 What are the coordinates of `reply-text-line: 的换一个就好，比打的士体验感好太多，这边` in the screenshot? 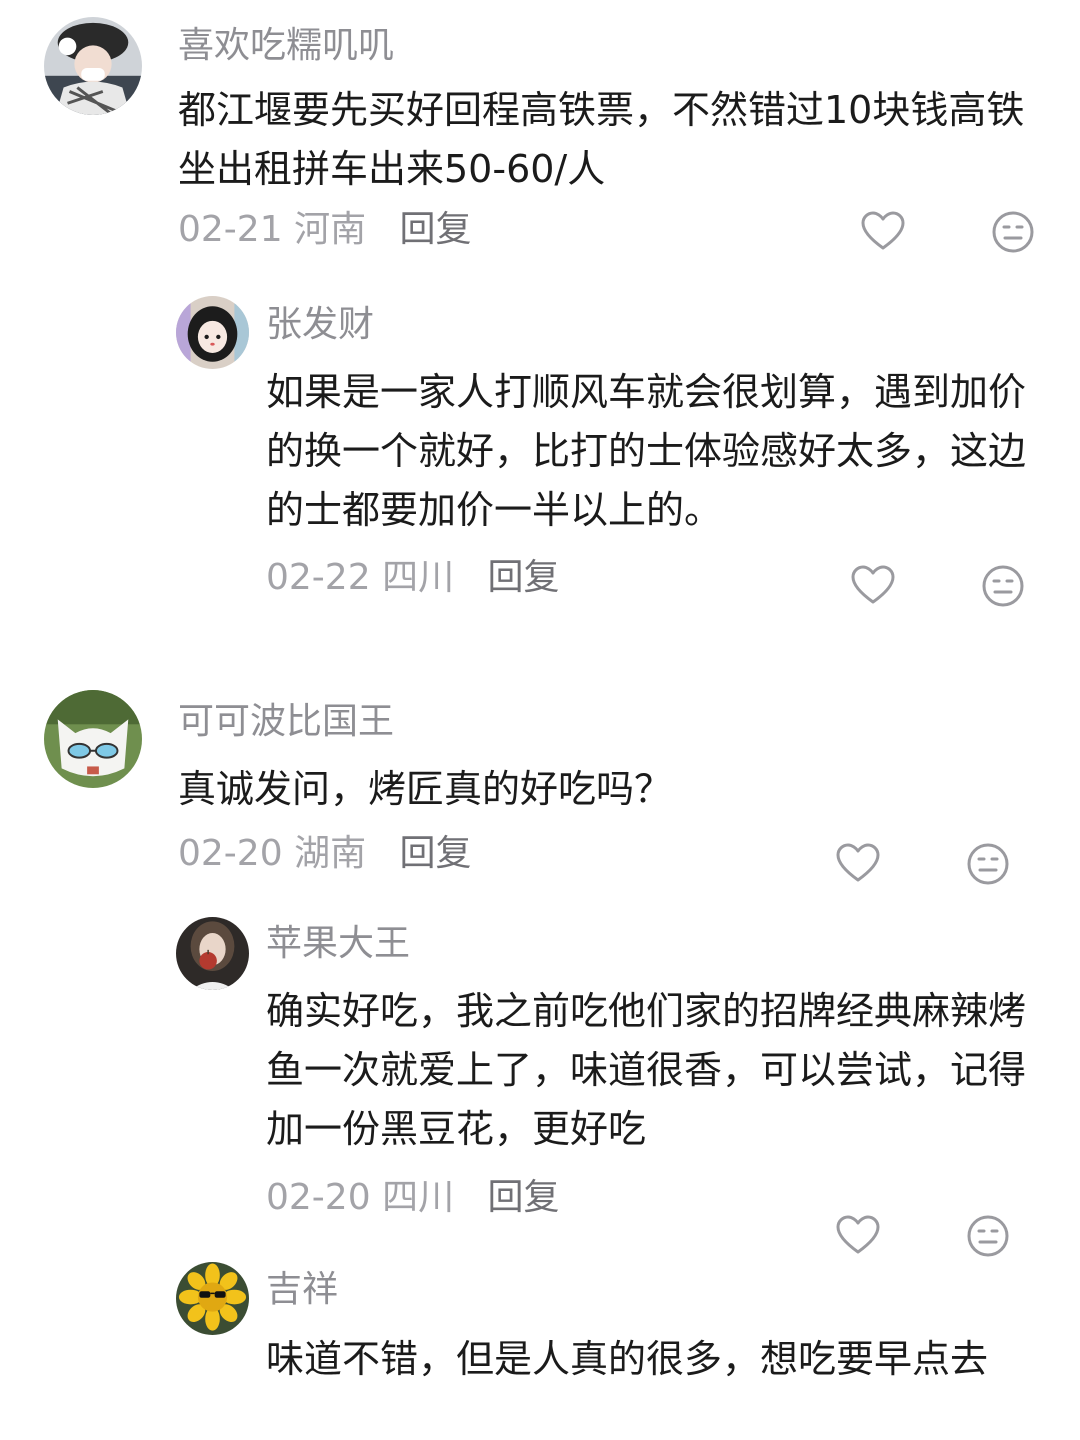 It's located at (646, 451).